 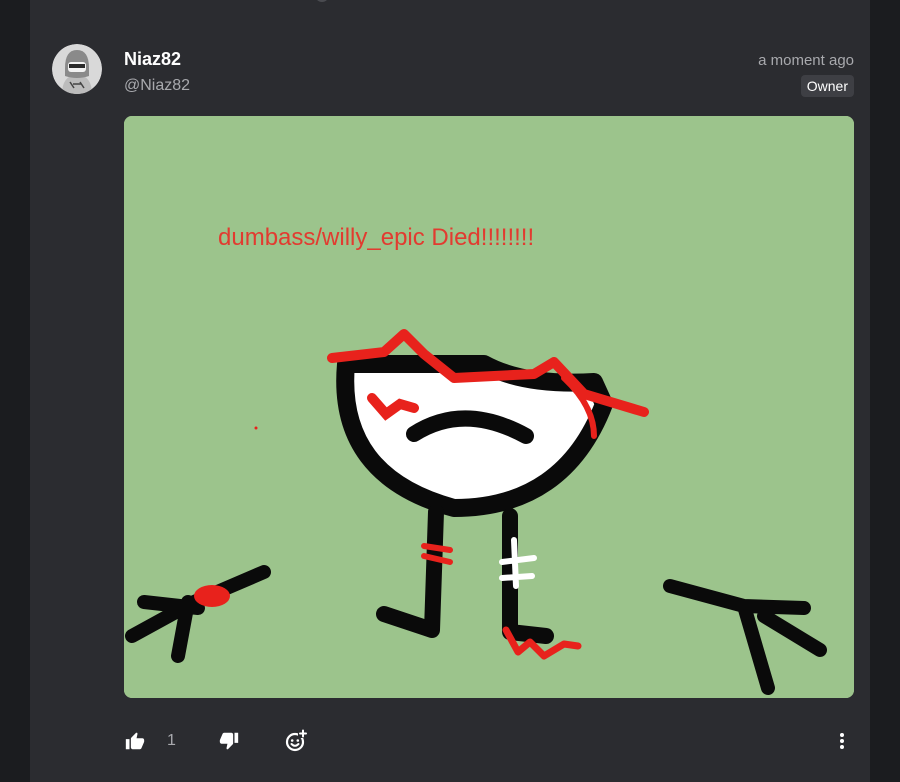 What do you see at coordinates (171, 740) in the screenshot?
I see `like-count: 1` at bounding box center [171, 740].